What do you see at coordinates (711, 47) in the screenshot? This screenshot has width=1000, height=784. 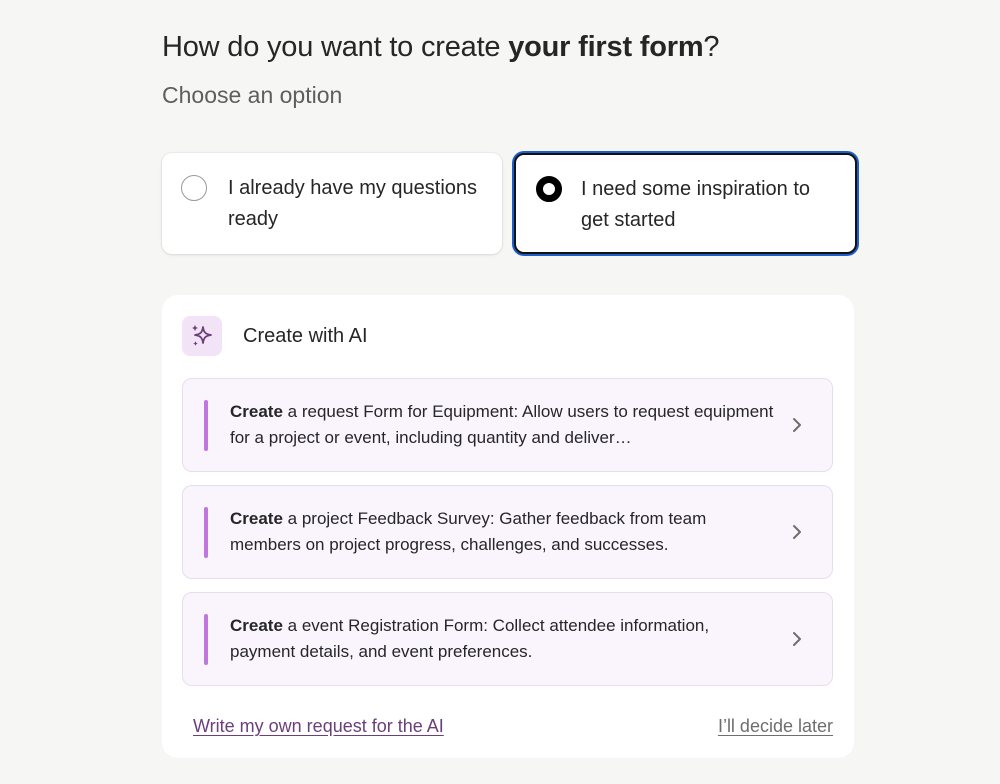 I see `page-title-suffix: ?` at bounding box center [711, 47].